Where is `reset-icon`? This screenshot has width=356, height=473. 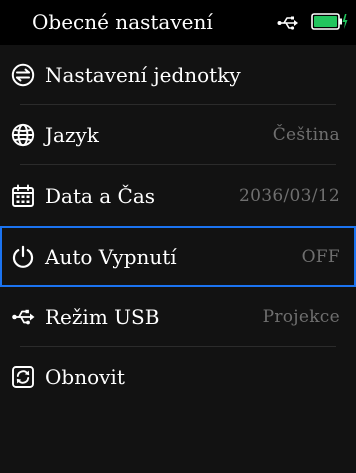 reset-icon is located at coordinates (23, 377).